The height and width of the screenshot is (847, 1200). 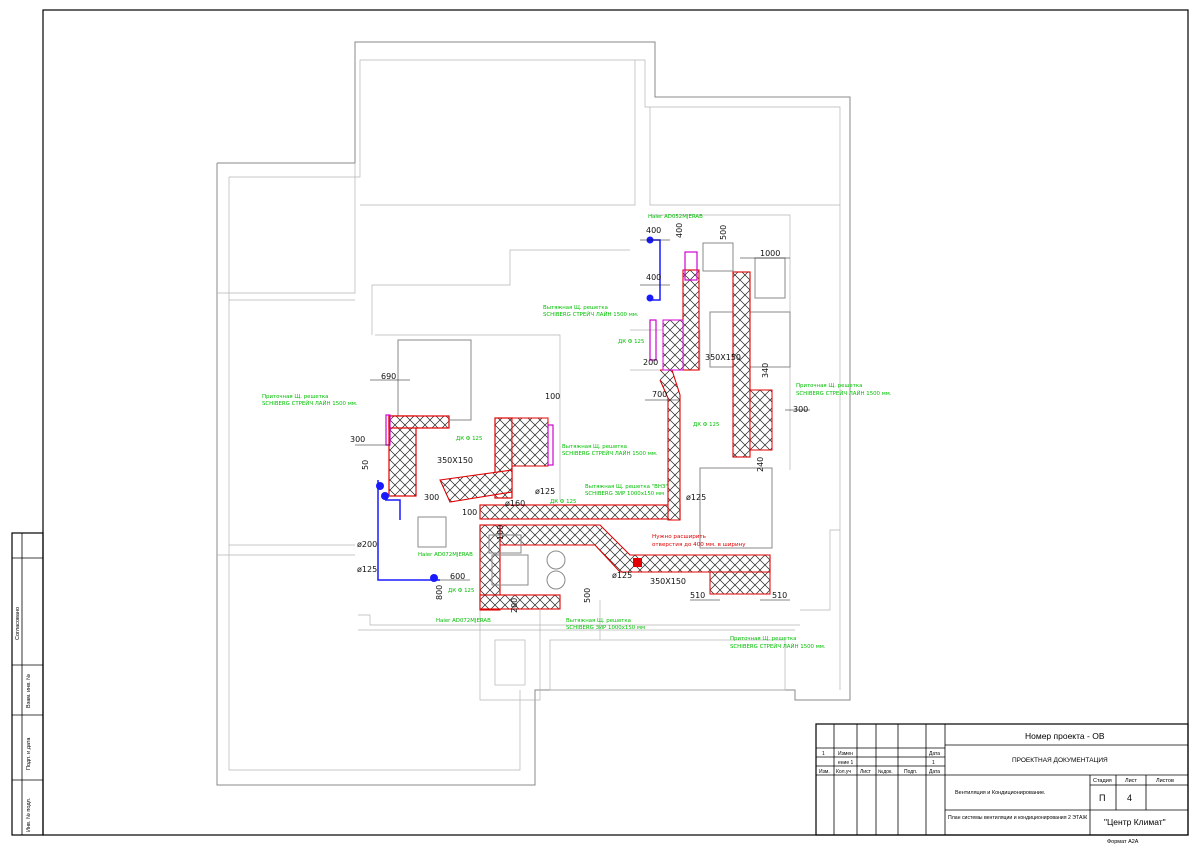 I want to click on rev-date-label: Дата, so click(x=934, y=754).